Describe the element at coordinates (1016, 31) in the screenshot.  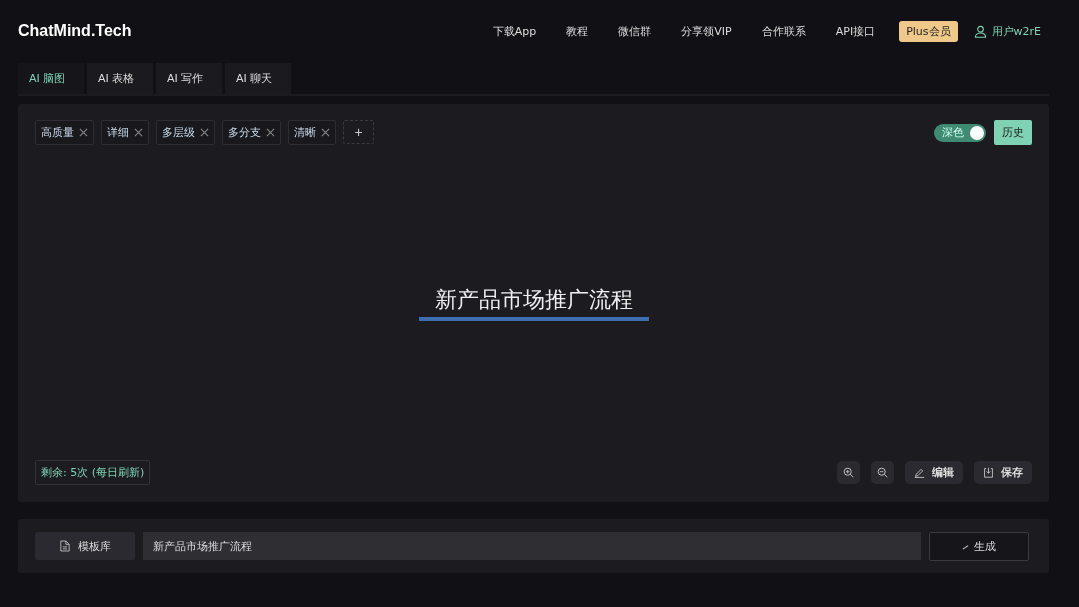
I see `user-link: 用户w2rE` at that location.